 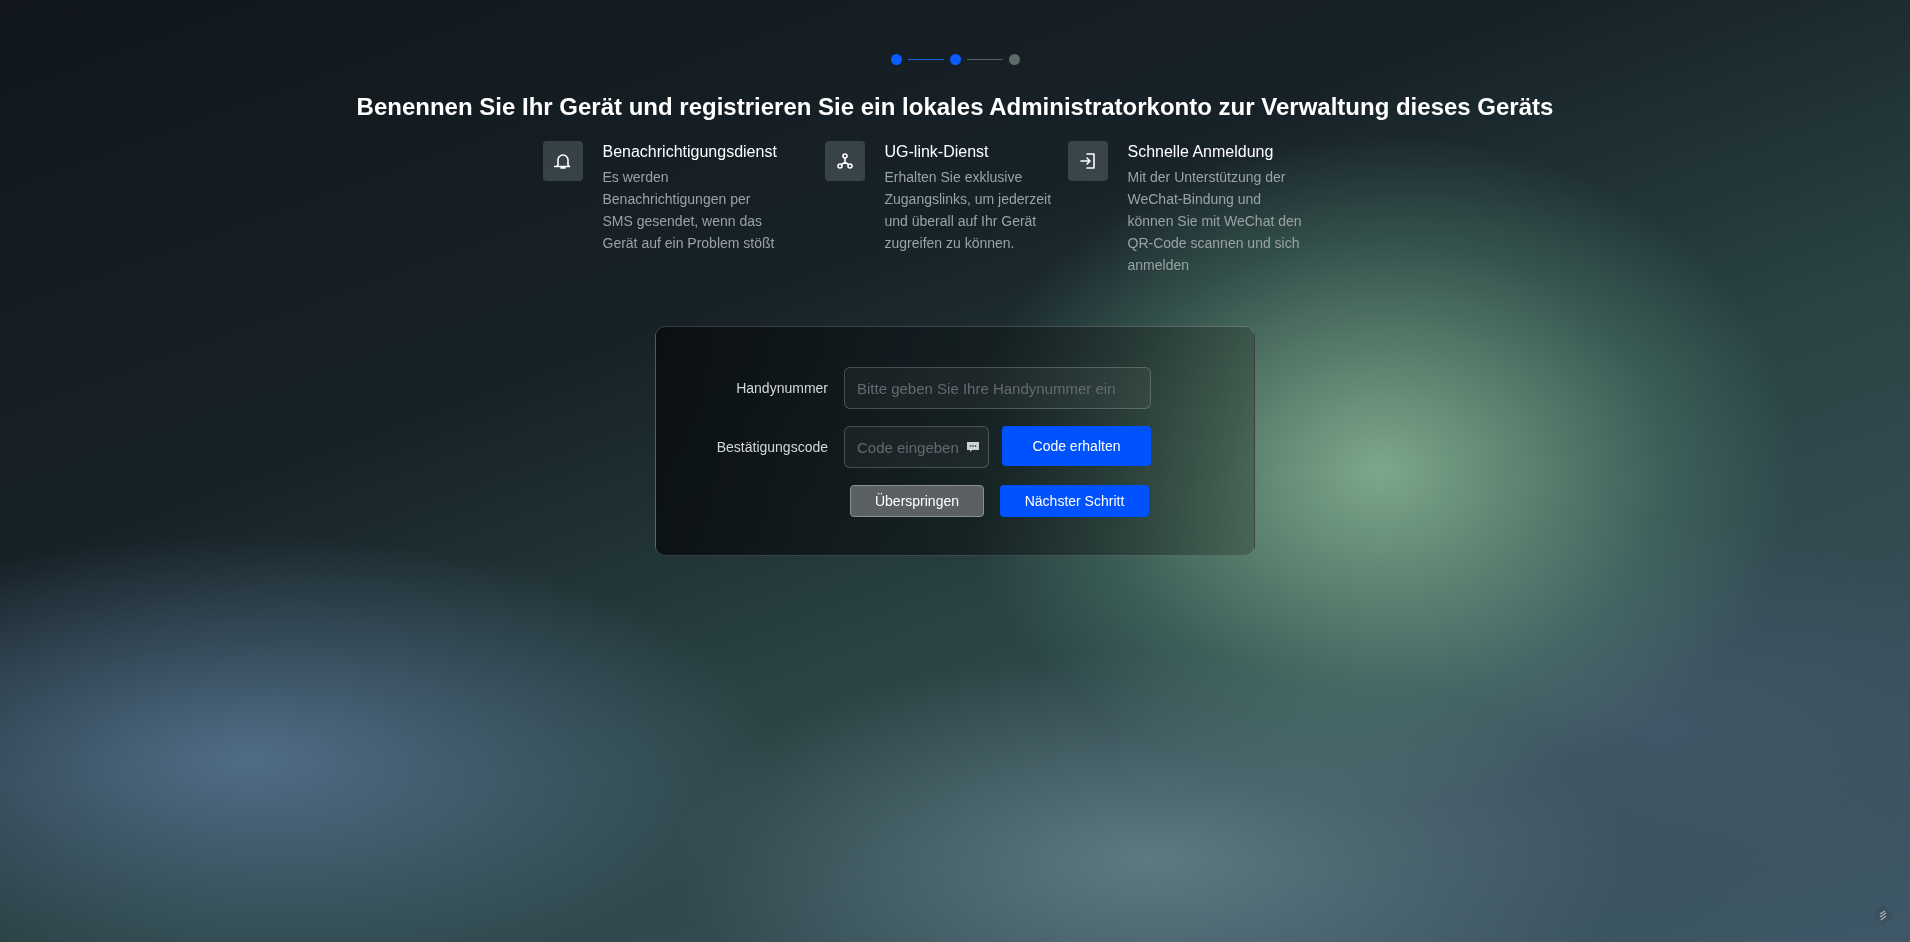 What do you see at coordinates (1076, 446) in the screenshot?
I see `get-code-button: Code erhalten` at bounding box center [1076, 446].